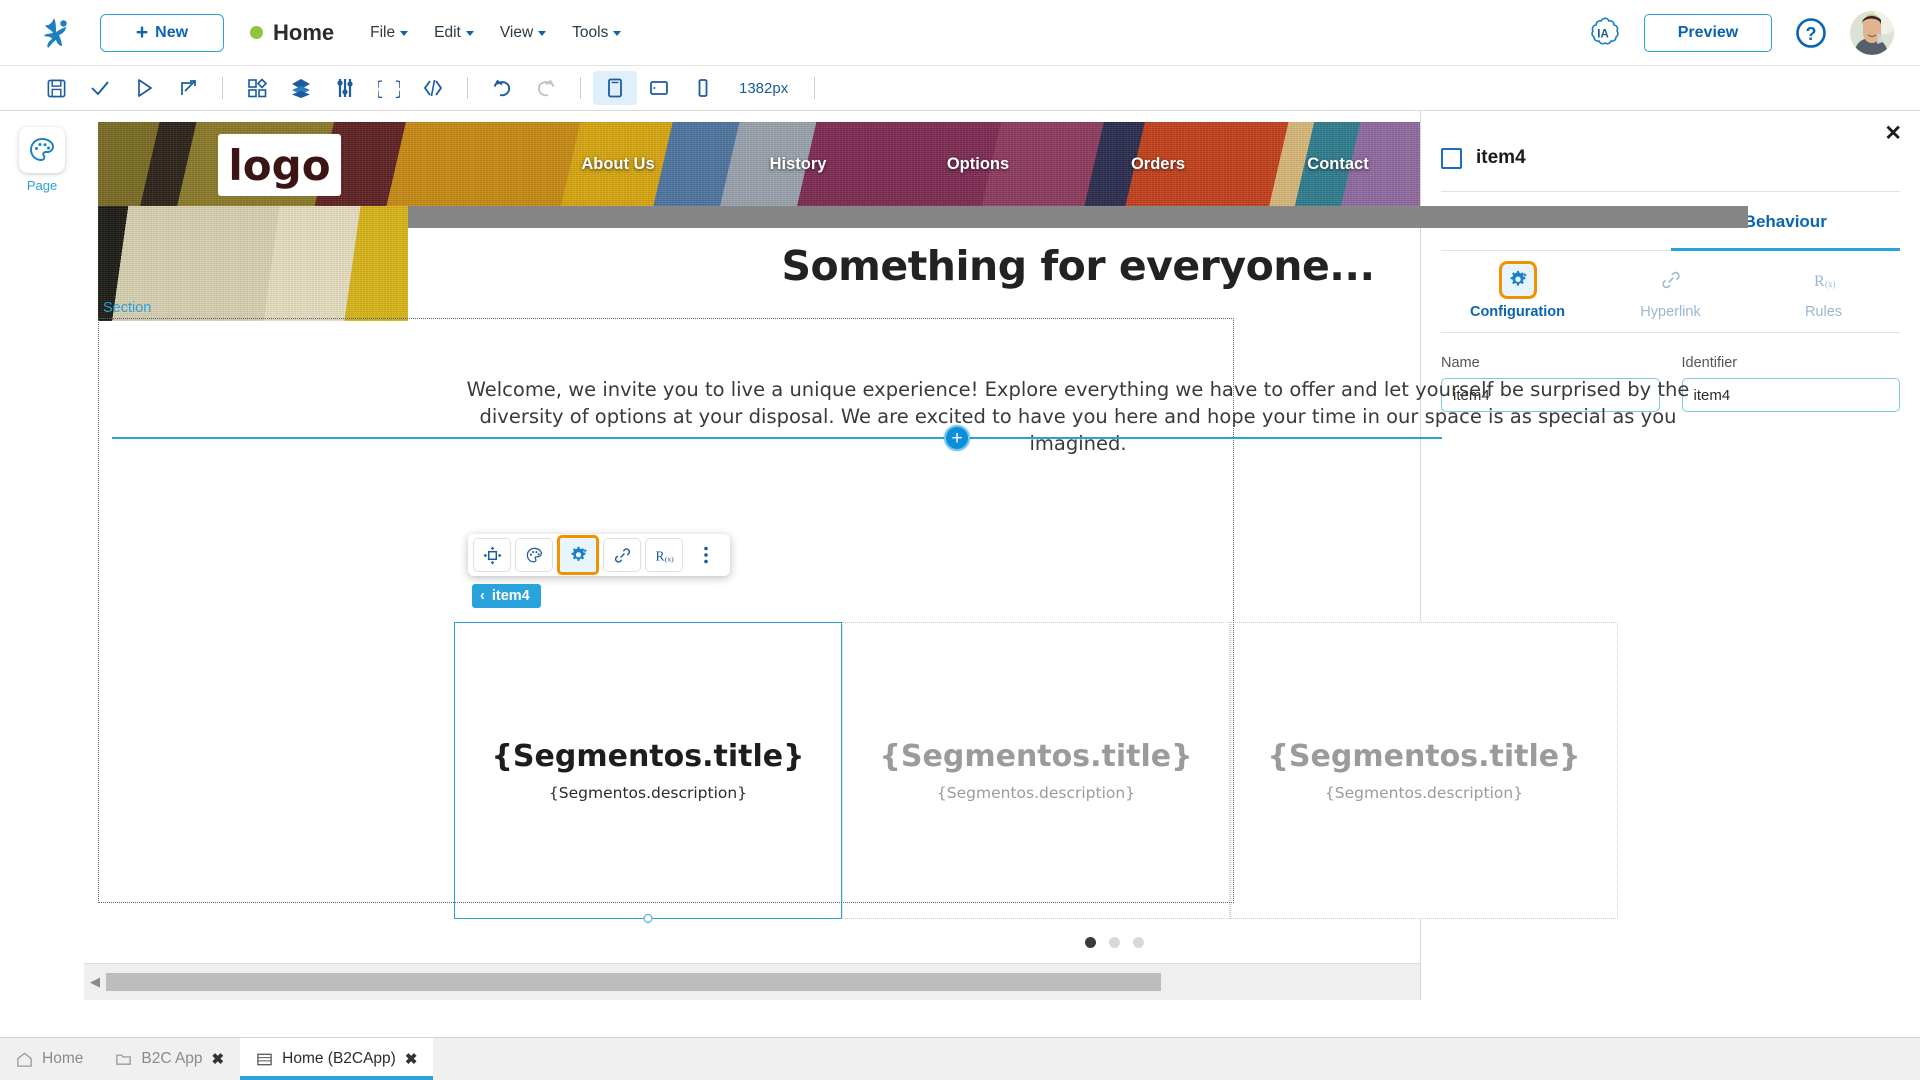  Describe the element at coordinates (49, 1059) in the screenshot. I see `bottom-tab-home: Home` at that location.